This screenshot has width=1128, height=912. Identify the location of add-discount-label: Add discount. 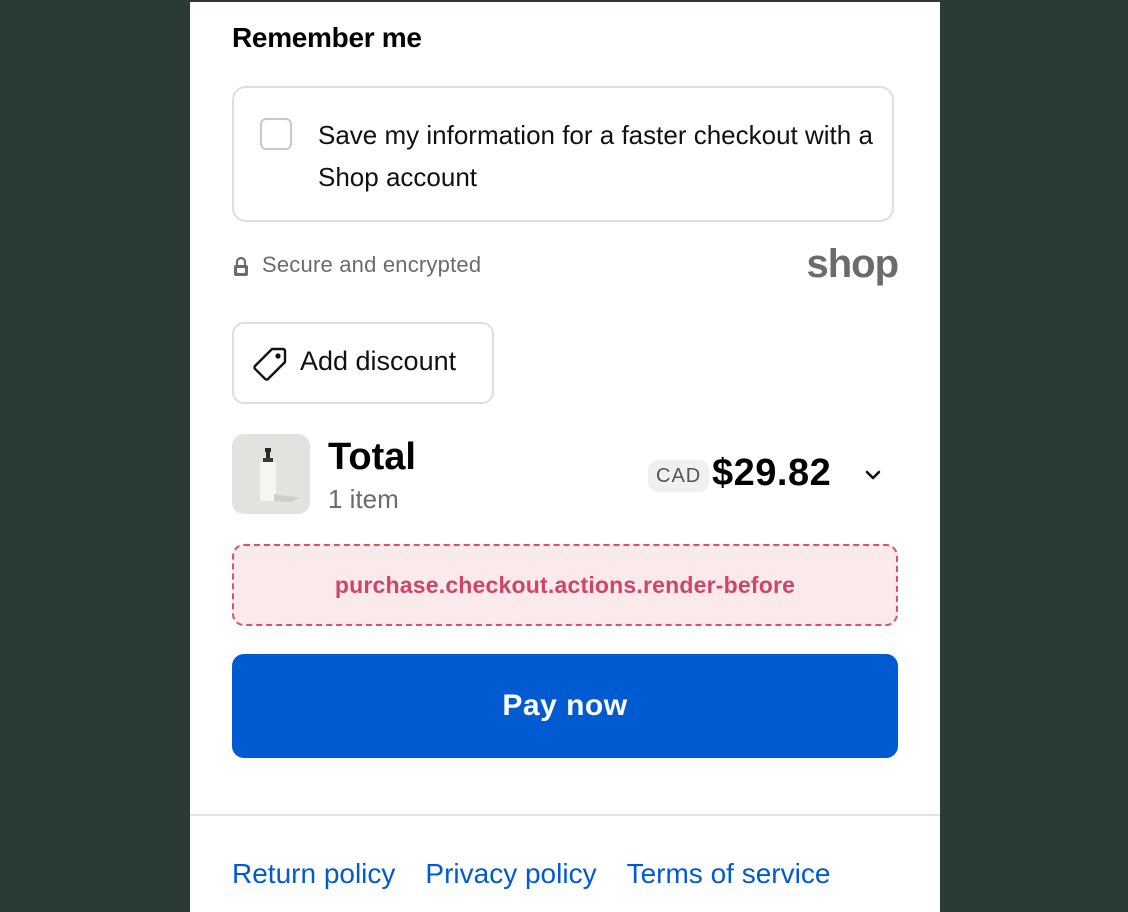
(378, 361).